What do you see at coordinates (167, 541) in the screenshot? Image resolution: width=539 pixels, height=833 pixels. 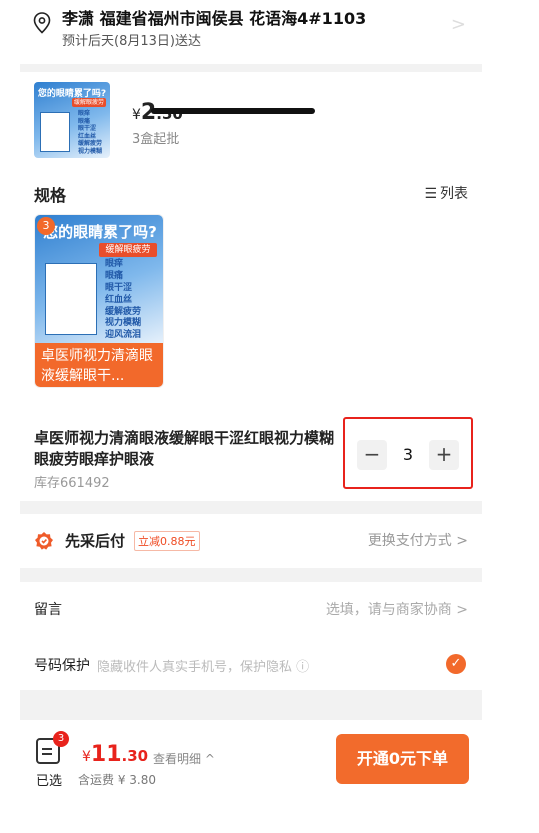 I see `discount-tag: 立减0.88元` at bounding box center [167, 541].